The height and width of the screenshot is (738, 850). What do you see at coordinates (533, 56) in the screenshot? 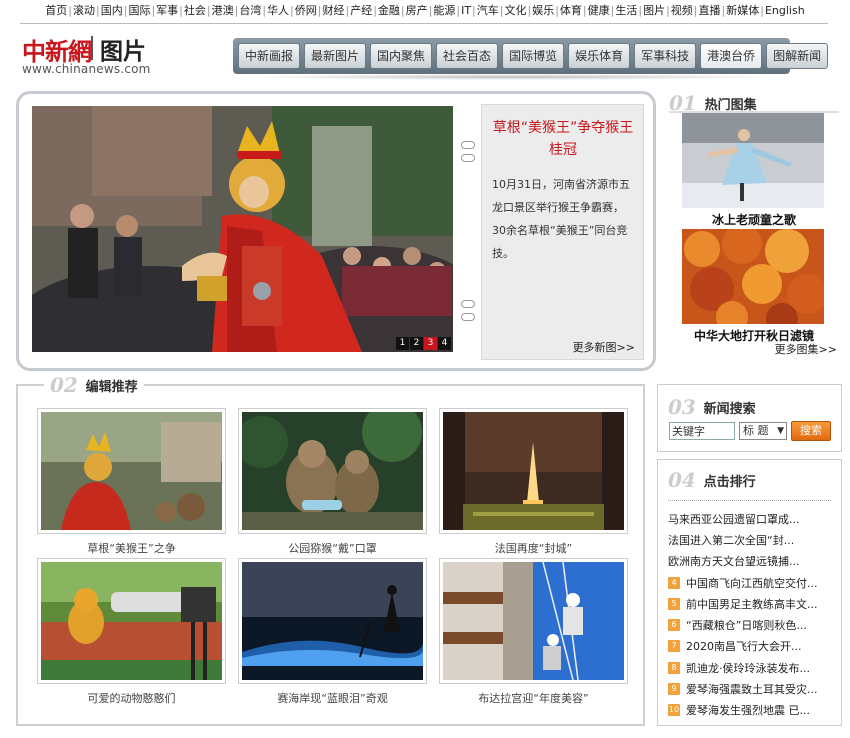
I see `channel-tab: 国际博览` at bounding box center [533, 56].